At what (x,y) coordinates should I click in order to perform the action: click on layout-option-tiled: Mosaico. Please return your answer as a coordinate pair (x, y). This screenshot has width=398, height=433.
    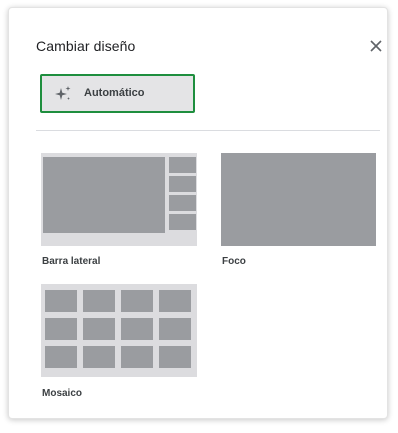
    Looking at the image, I should click on (119, 346).